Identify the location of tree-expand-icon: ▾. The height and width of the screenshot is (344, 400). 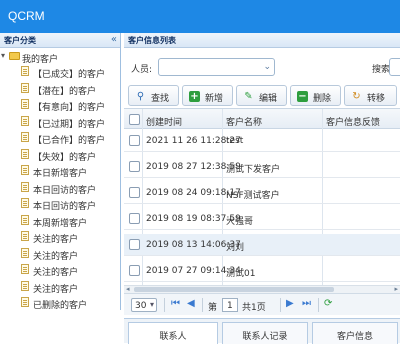
(4, 56).